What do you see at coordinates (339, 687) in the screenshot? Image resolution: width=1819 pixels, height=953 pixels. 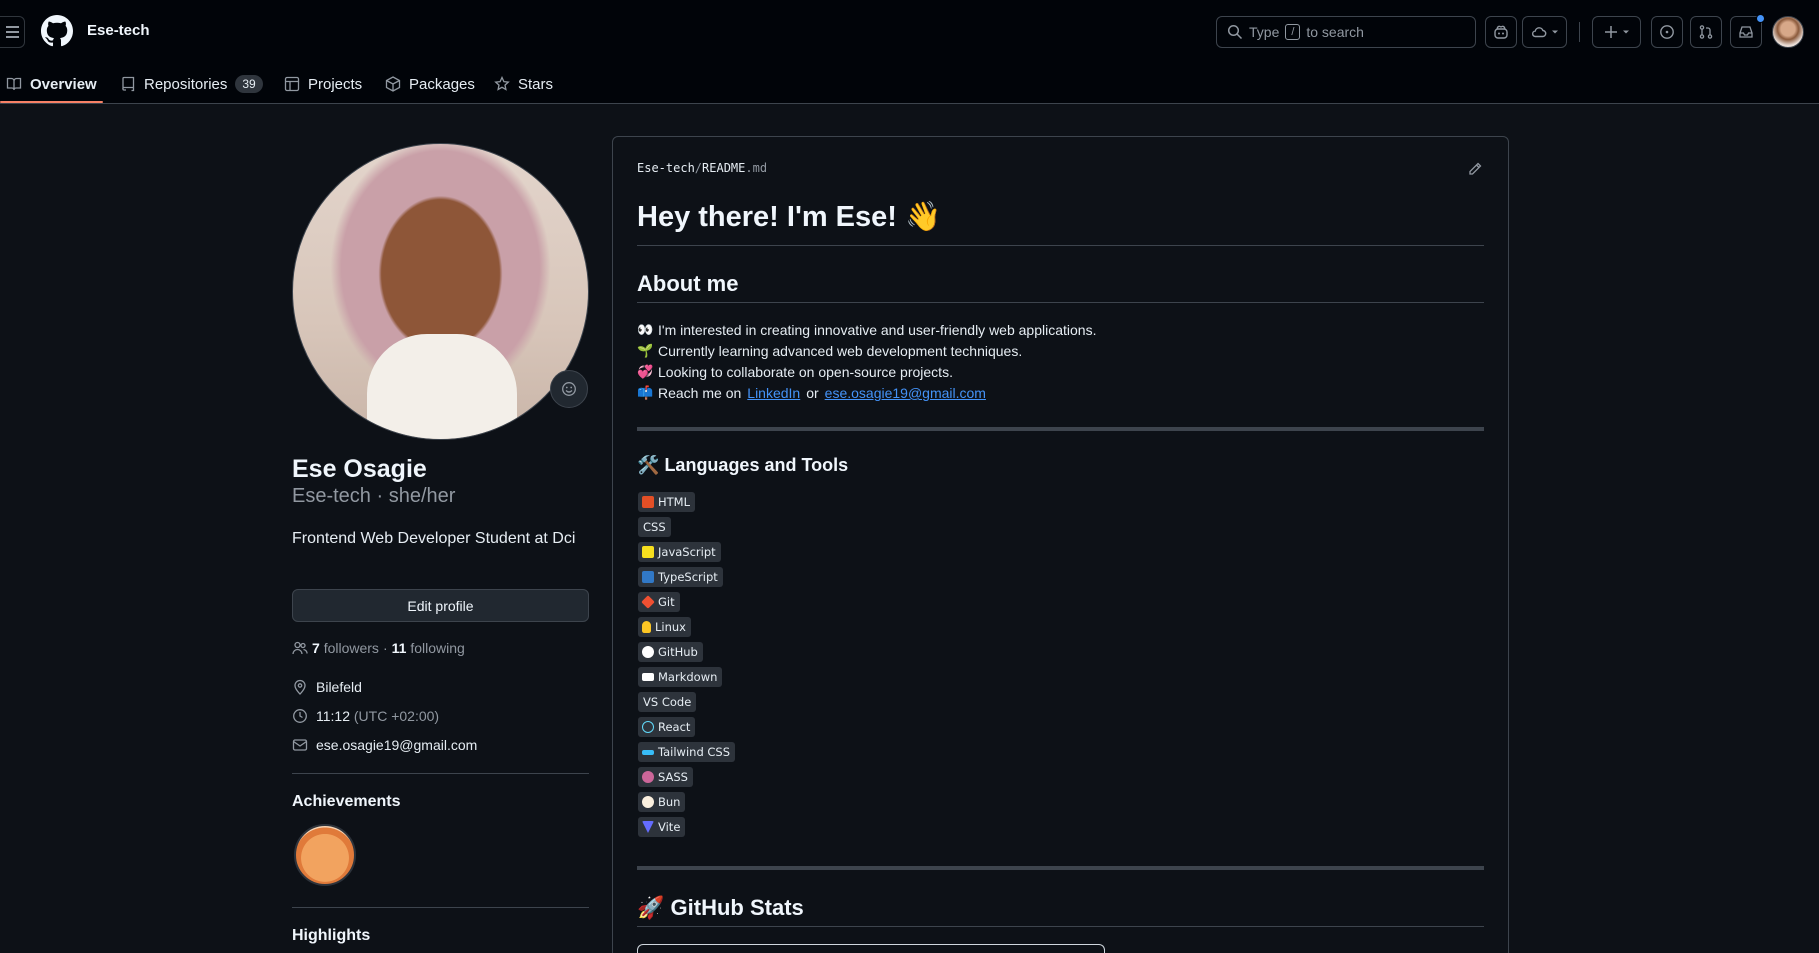 I see `location-text: Bilefeld` at bounding box center [339, 687].